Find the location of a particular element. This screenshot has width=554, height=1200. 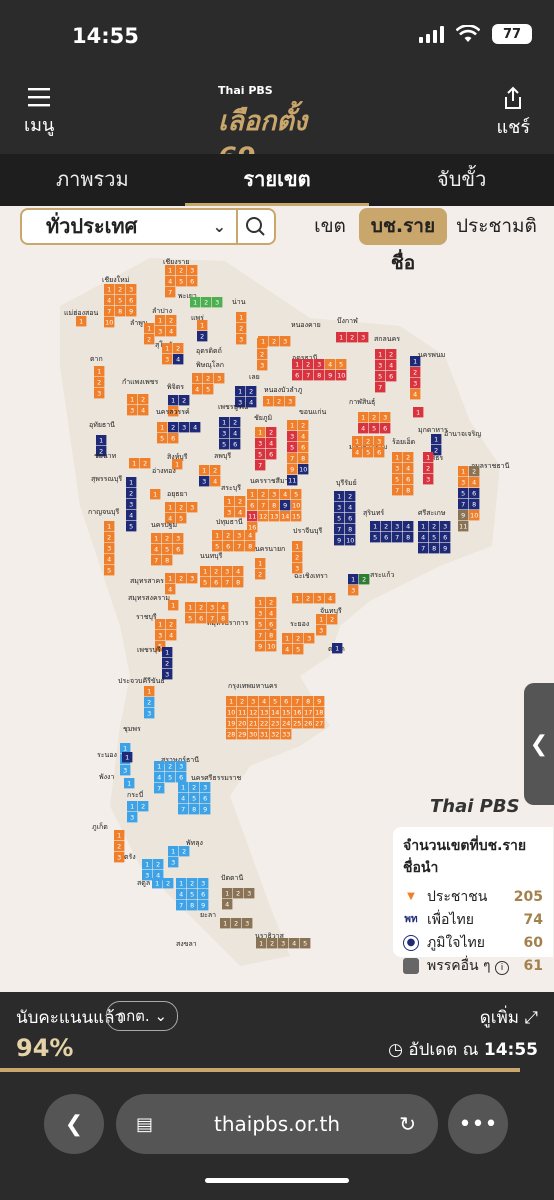

tab-overview: ภาพรวม is located at coordinates (92, 180).